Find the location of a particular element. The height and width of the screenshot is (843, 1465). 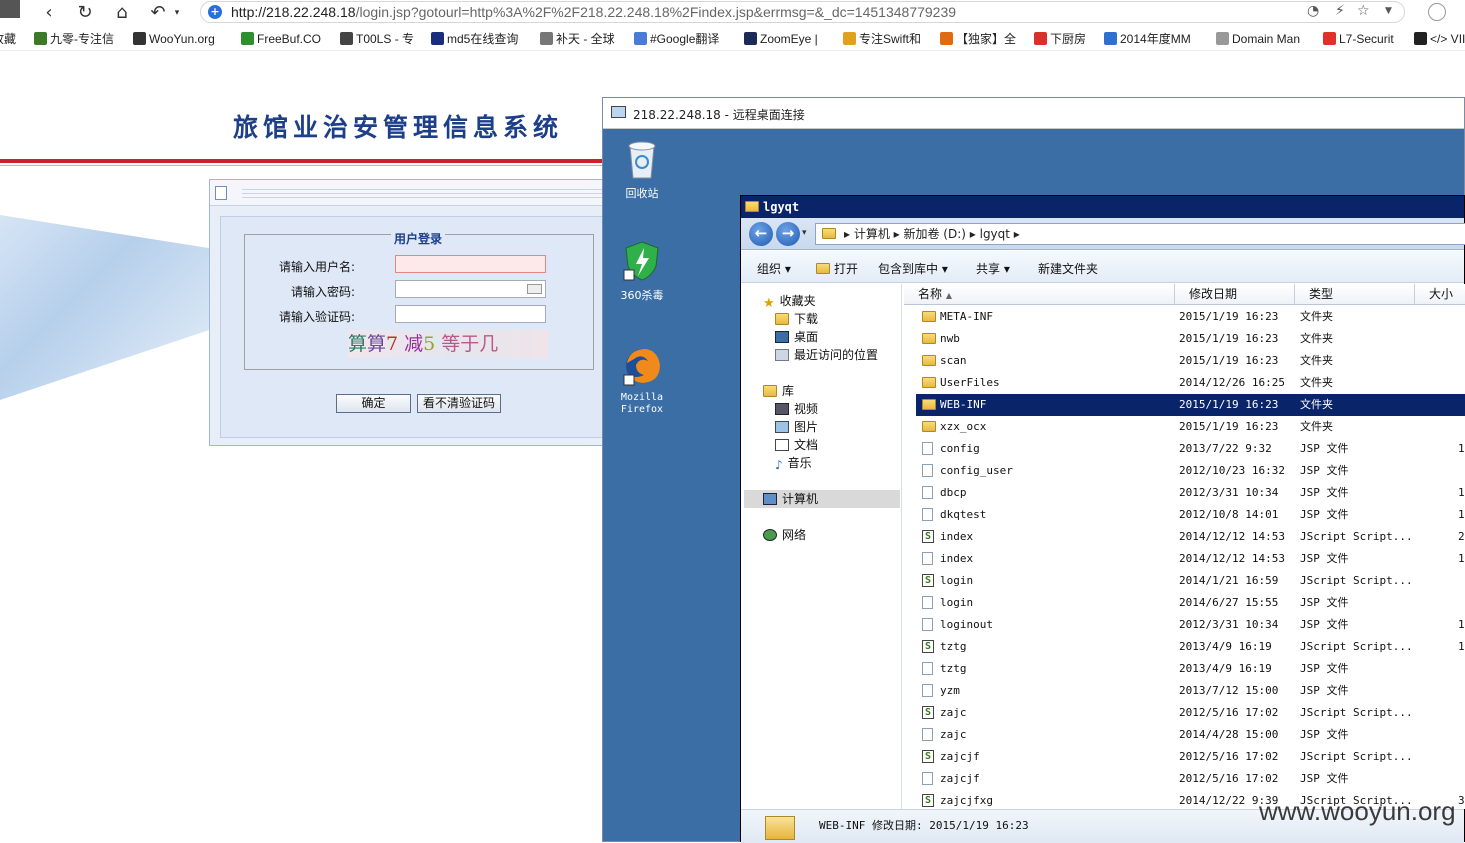

captcha-input is located at coordinates (470, 314).